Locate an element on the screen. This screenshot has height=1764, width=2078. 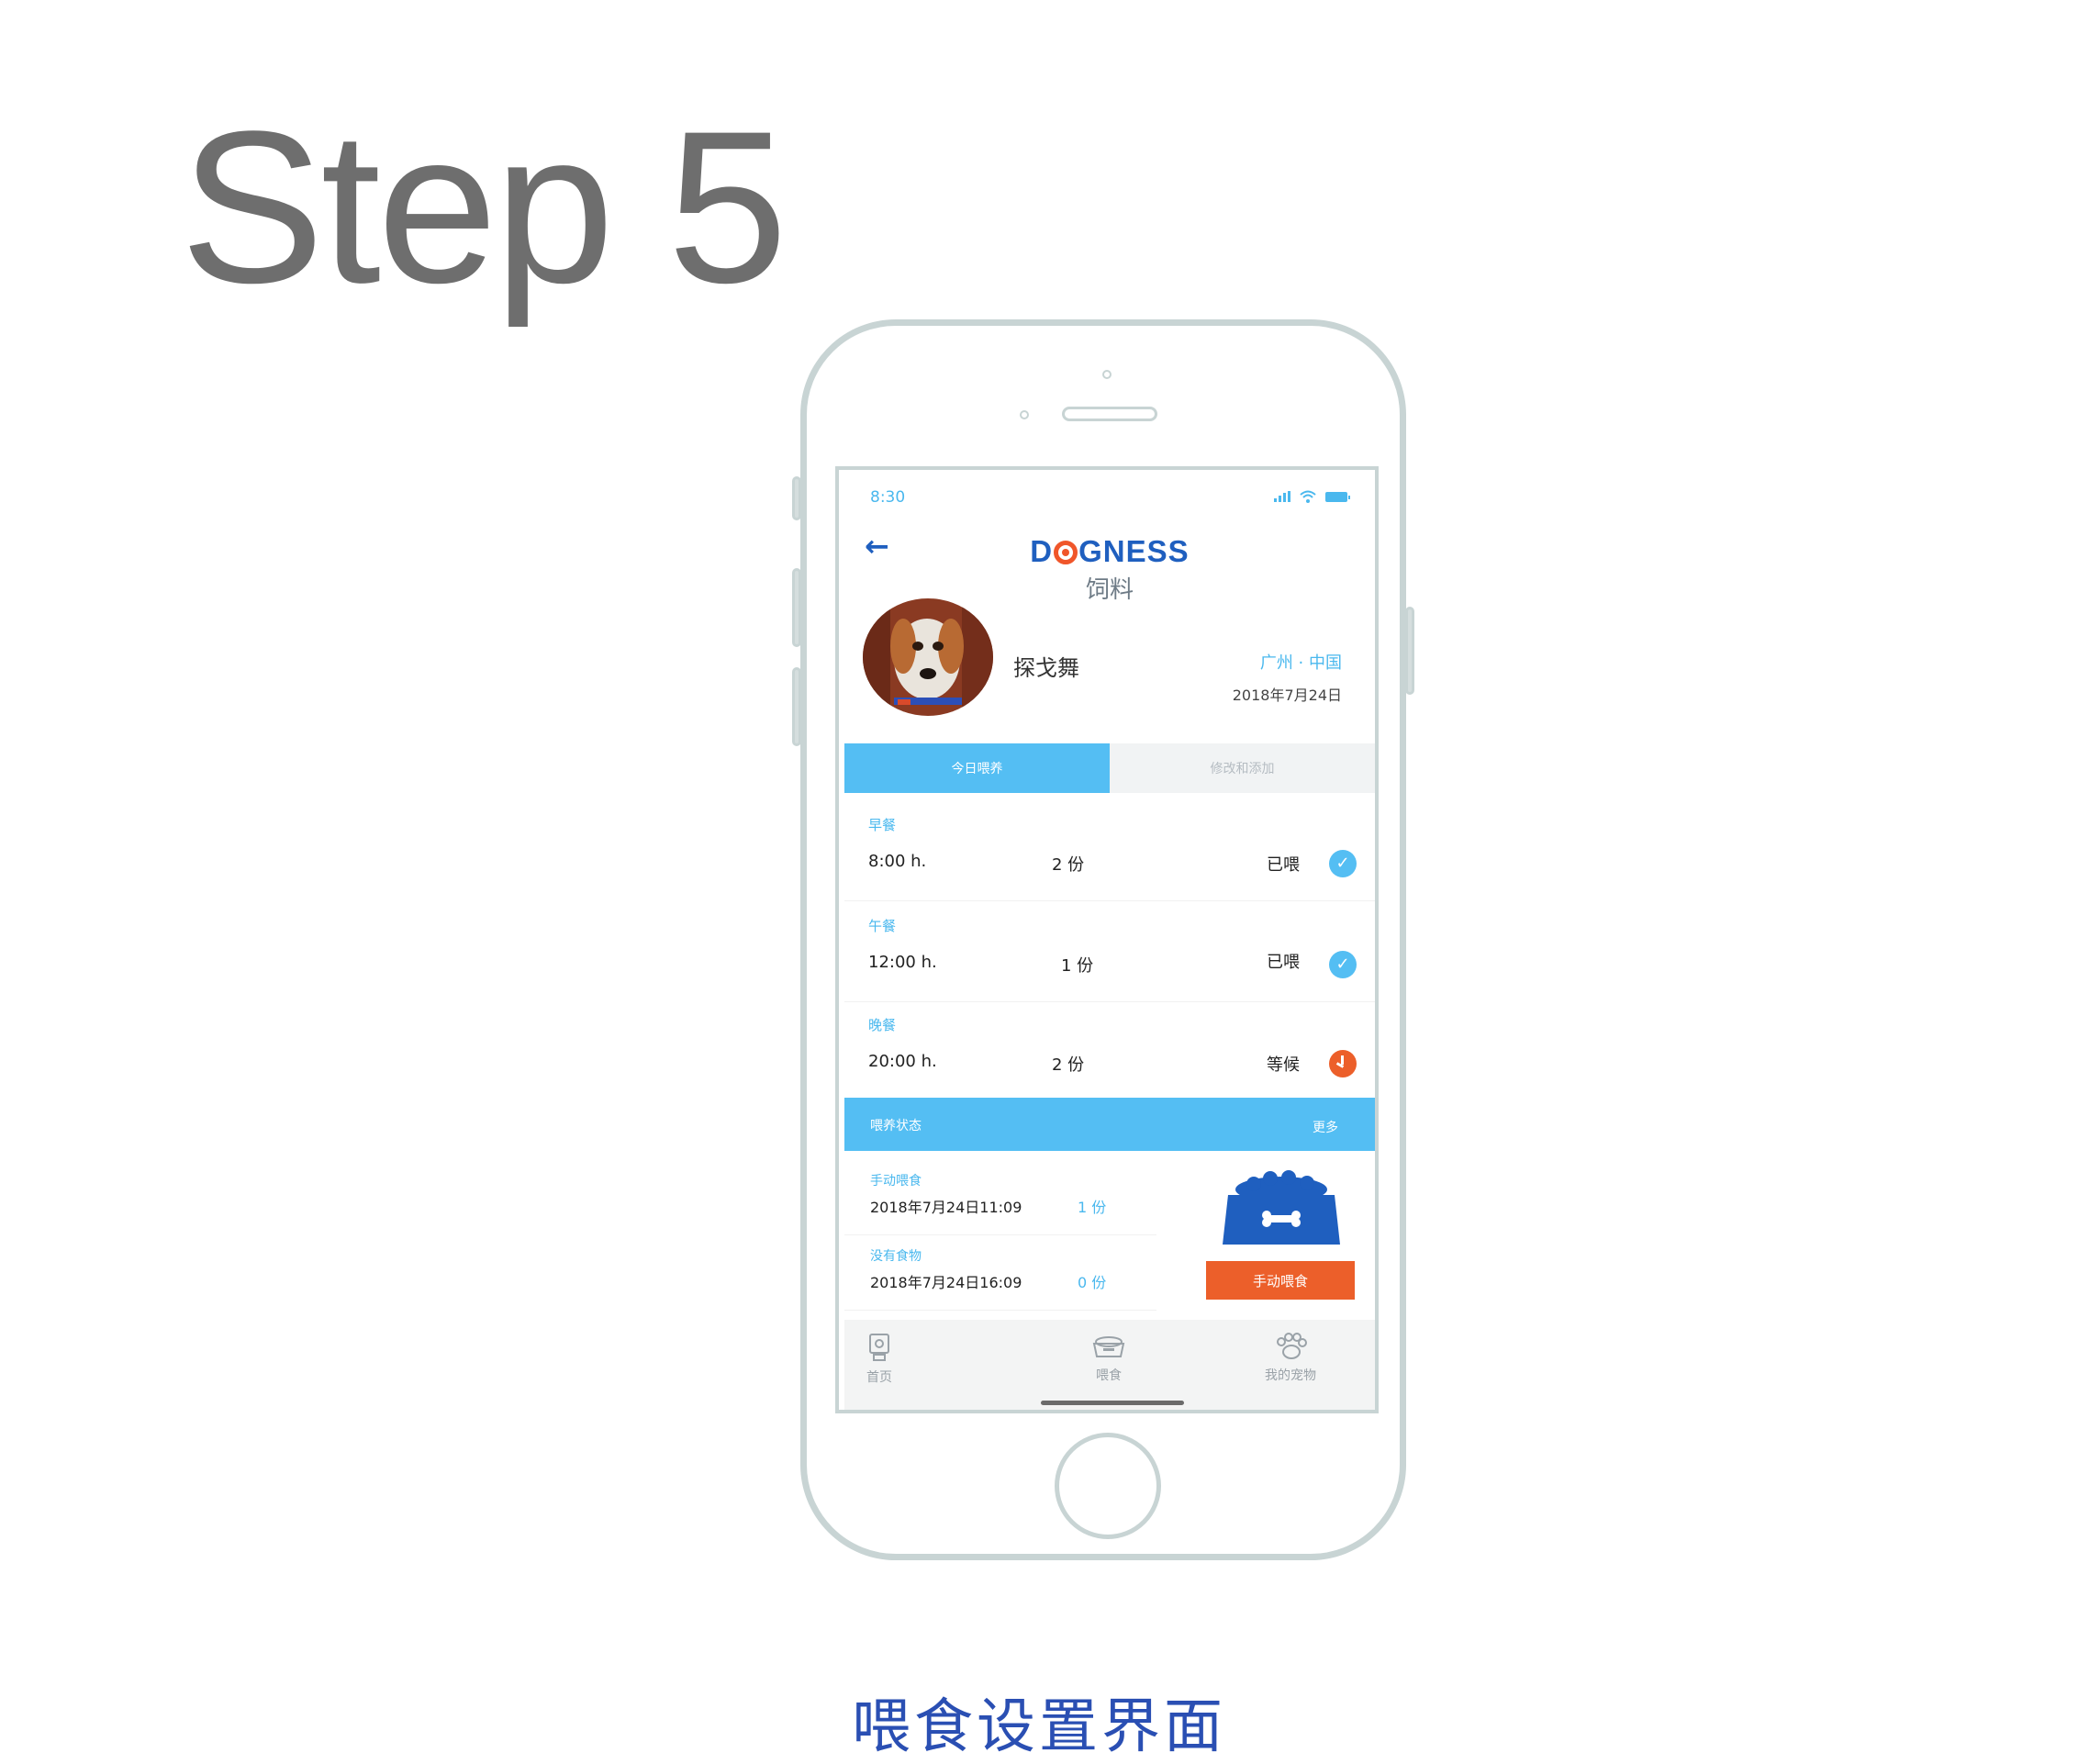
feeding-log-item: 没有食物 2018年7月24日16:09 0 份 is located at coordinates (1000, 1273).